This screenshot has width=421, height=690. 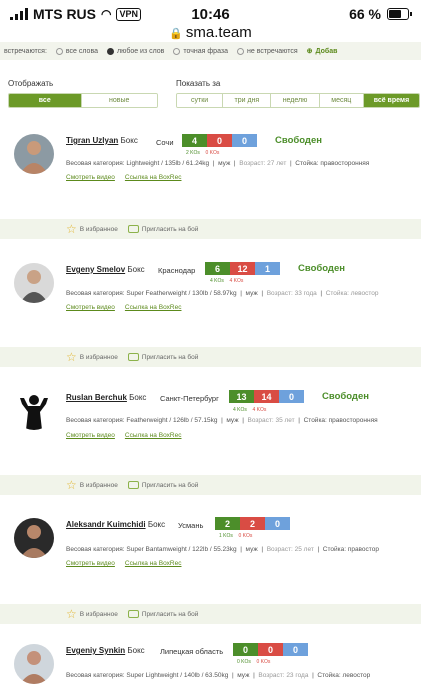 I want to click on fighter-name-line: Evgeniy Synkin Бокс, so click(x=105, y=650).